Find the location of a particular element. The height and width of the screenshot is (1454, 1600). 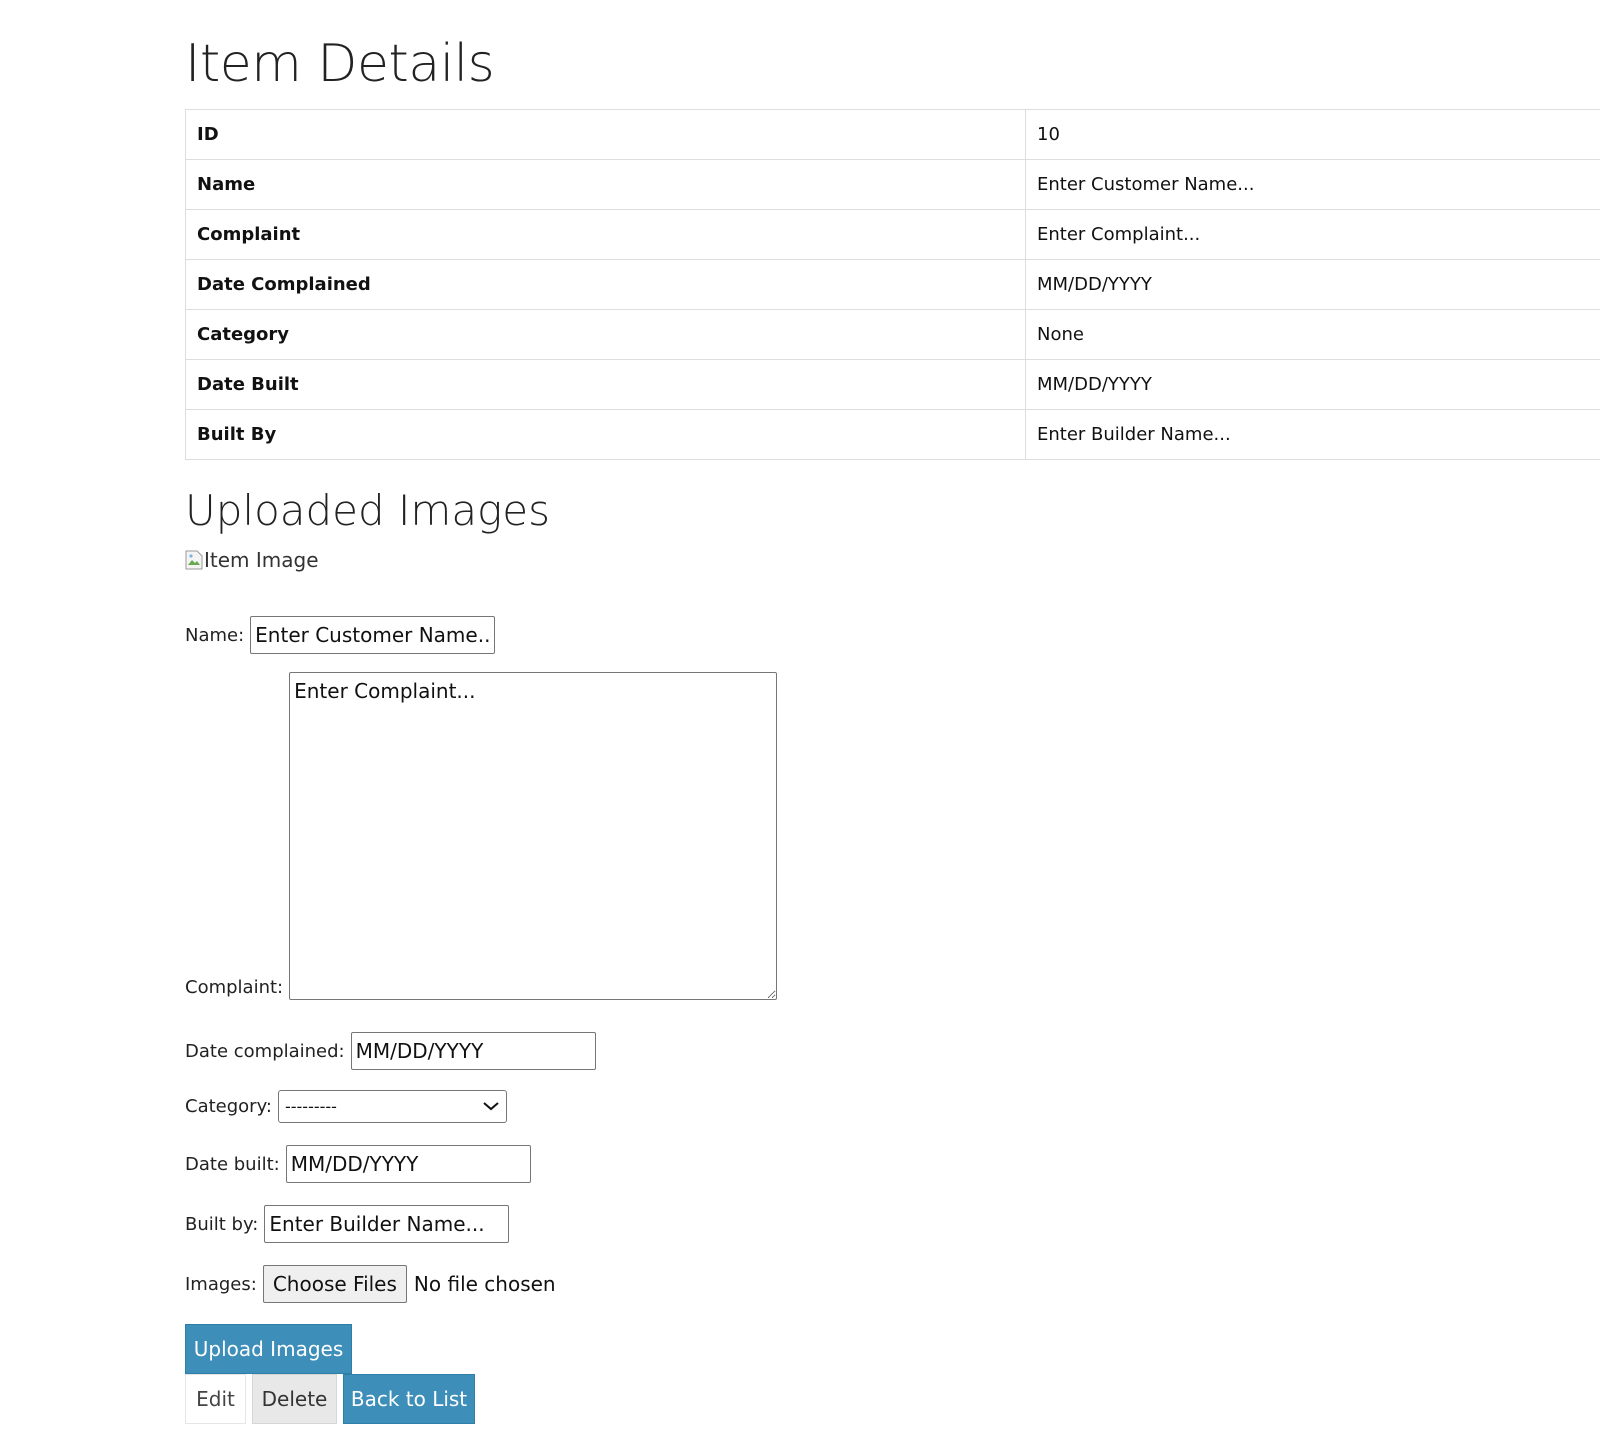

edit-button: Edit is located at coordinates (215, 1399).